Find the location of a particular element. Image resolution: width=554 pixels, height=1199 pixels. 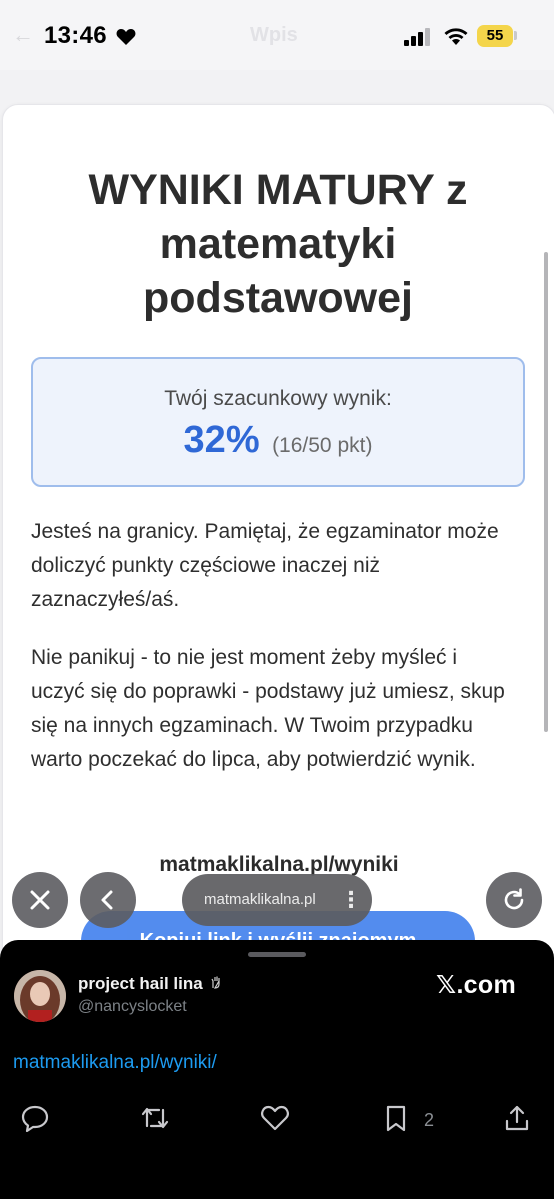

share-icon is located at coordinates (517, 1118).